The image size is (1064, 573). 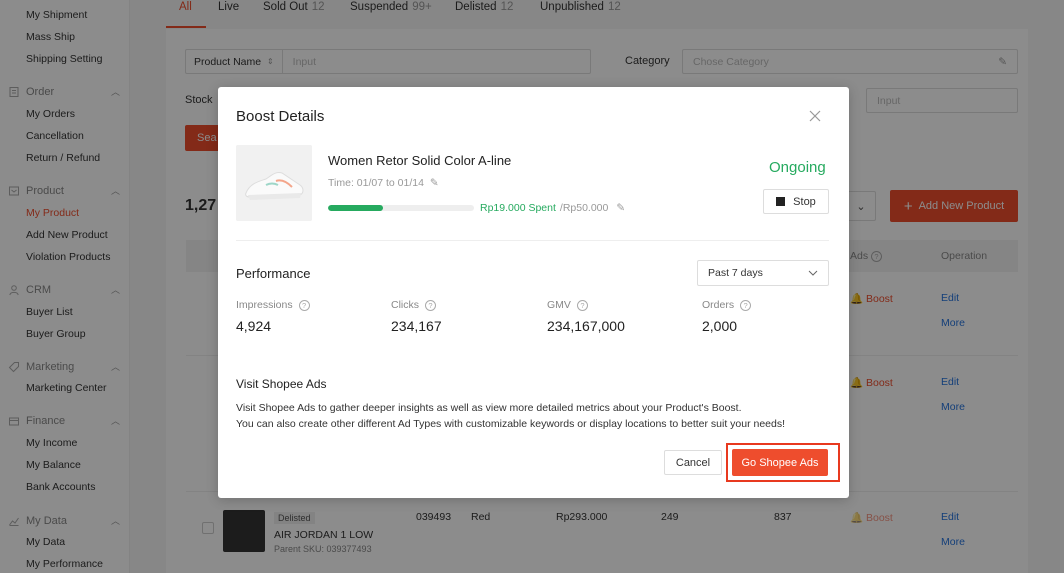 I want to click on visit-shopee-ads-title: Visit Shopee Ads, so click(x=281, y=384).